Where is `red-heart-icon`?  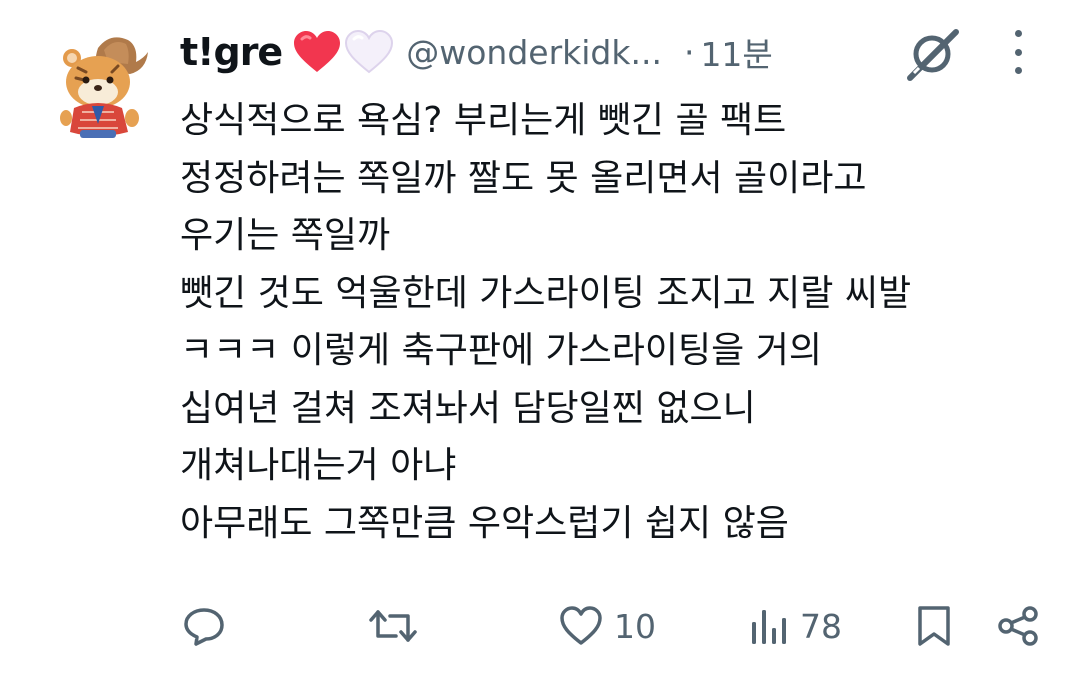
red-heart-icon is located at coordinates (317, 51).